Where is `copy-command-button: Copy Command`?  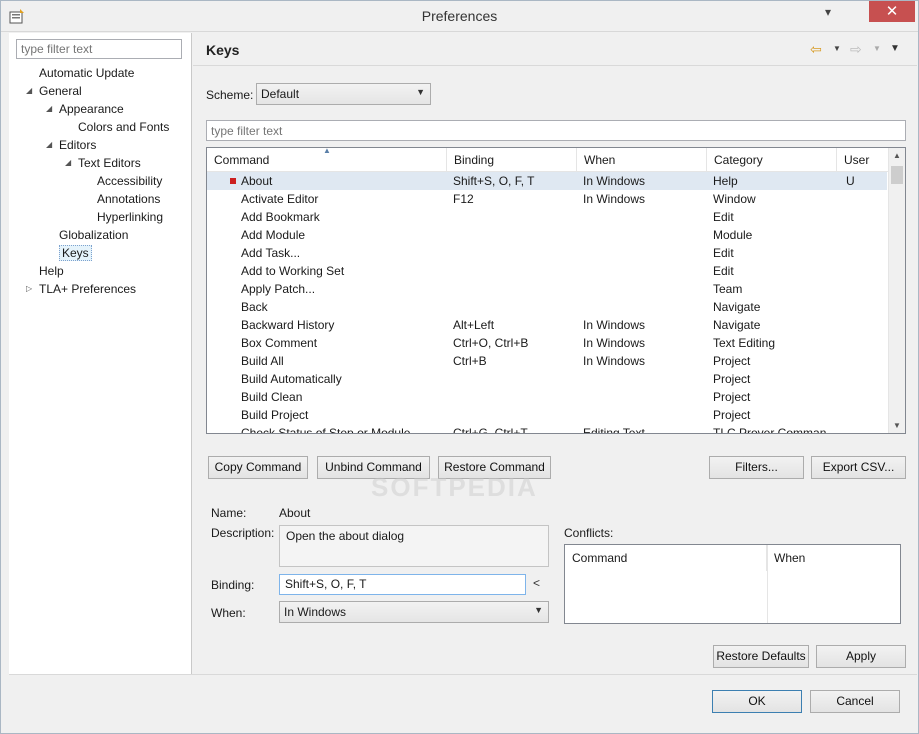
copy-command-button: Copy Command is located at coordinates (258, 467).